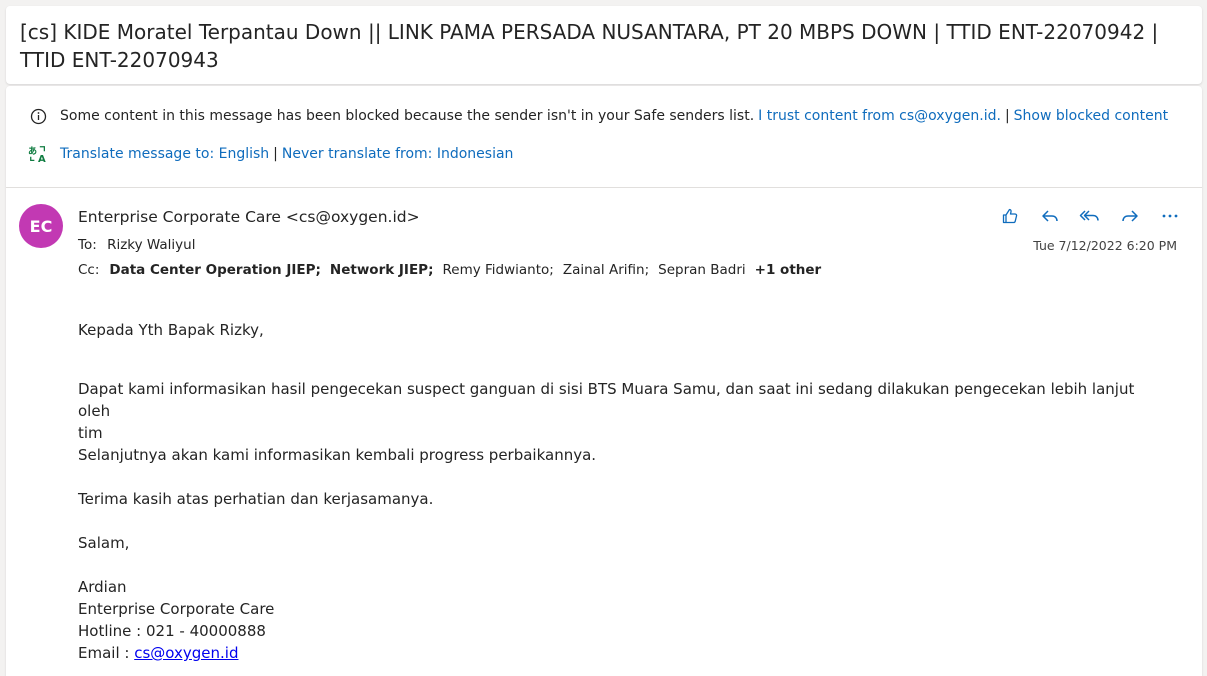  I want to click on sender-name: Enterprise Corporate Care <cs@oxygen.id>, so click(249, 217).